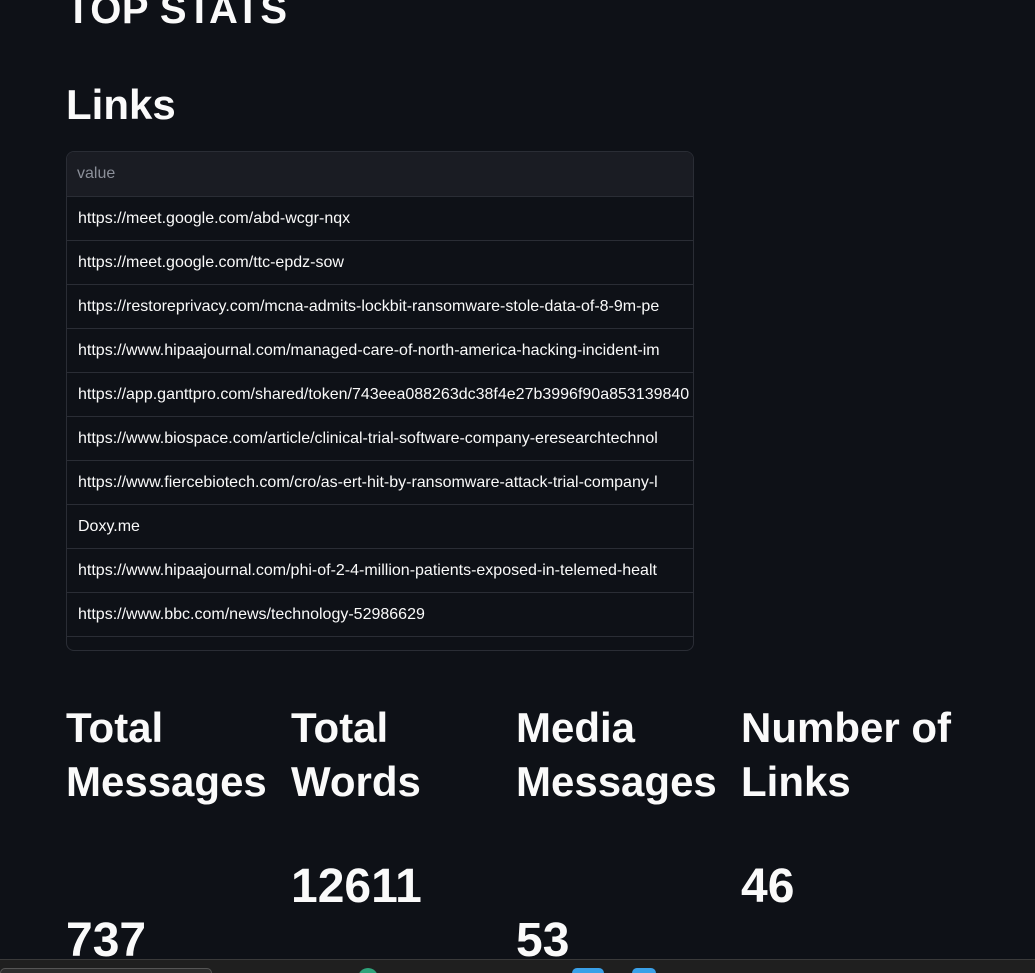 This screenshot has width=1035, height=973. Describe the element at coordinates (177, 16) in the screenshot. I see `top-stats-heading: TOP STATS` at that location.